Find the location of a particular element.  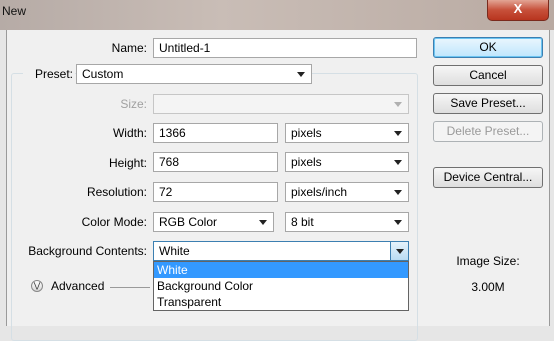

height-unit-dropdown: pixels is located at coordinates (347, 162).